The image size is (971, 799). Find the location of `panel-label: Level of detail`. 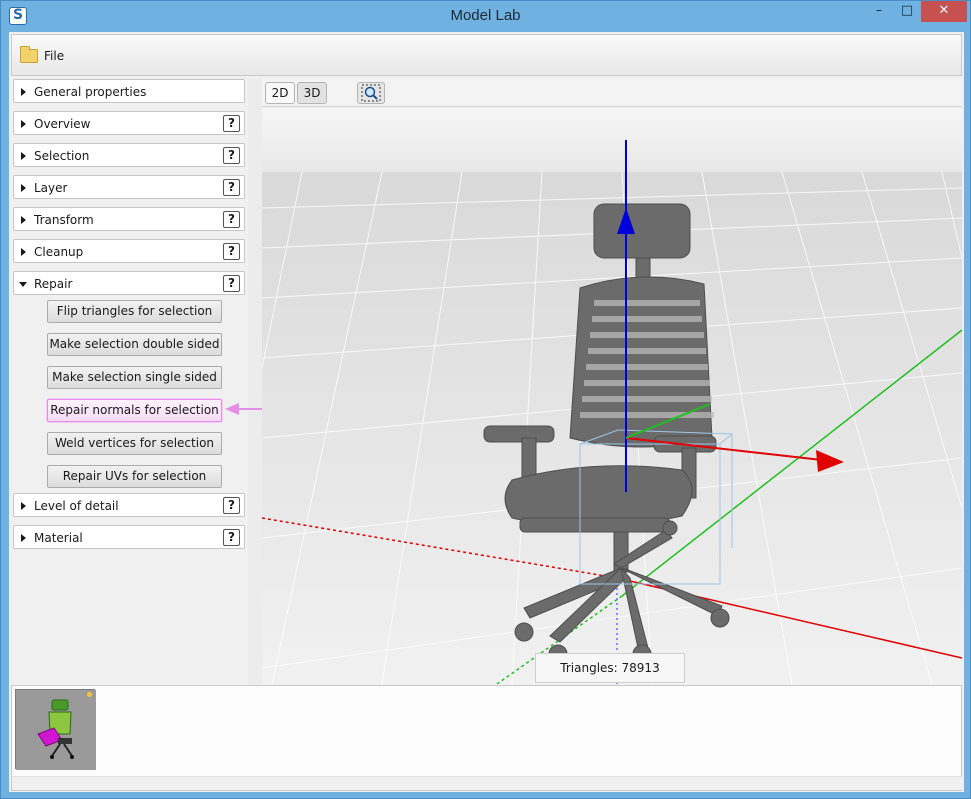

panel-label: Level of detail is located at coordinates (76, 506).